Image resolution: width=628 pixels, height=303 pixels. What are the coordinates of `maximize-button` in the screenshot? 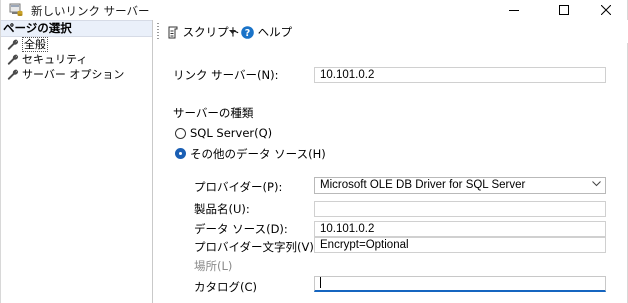 It's located at (564, 10).